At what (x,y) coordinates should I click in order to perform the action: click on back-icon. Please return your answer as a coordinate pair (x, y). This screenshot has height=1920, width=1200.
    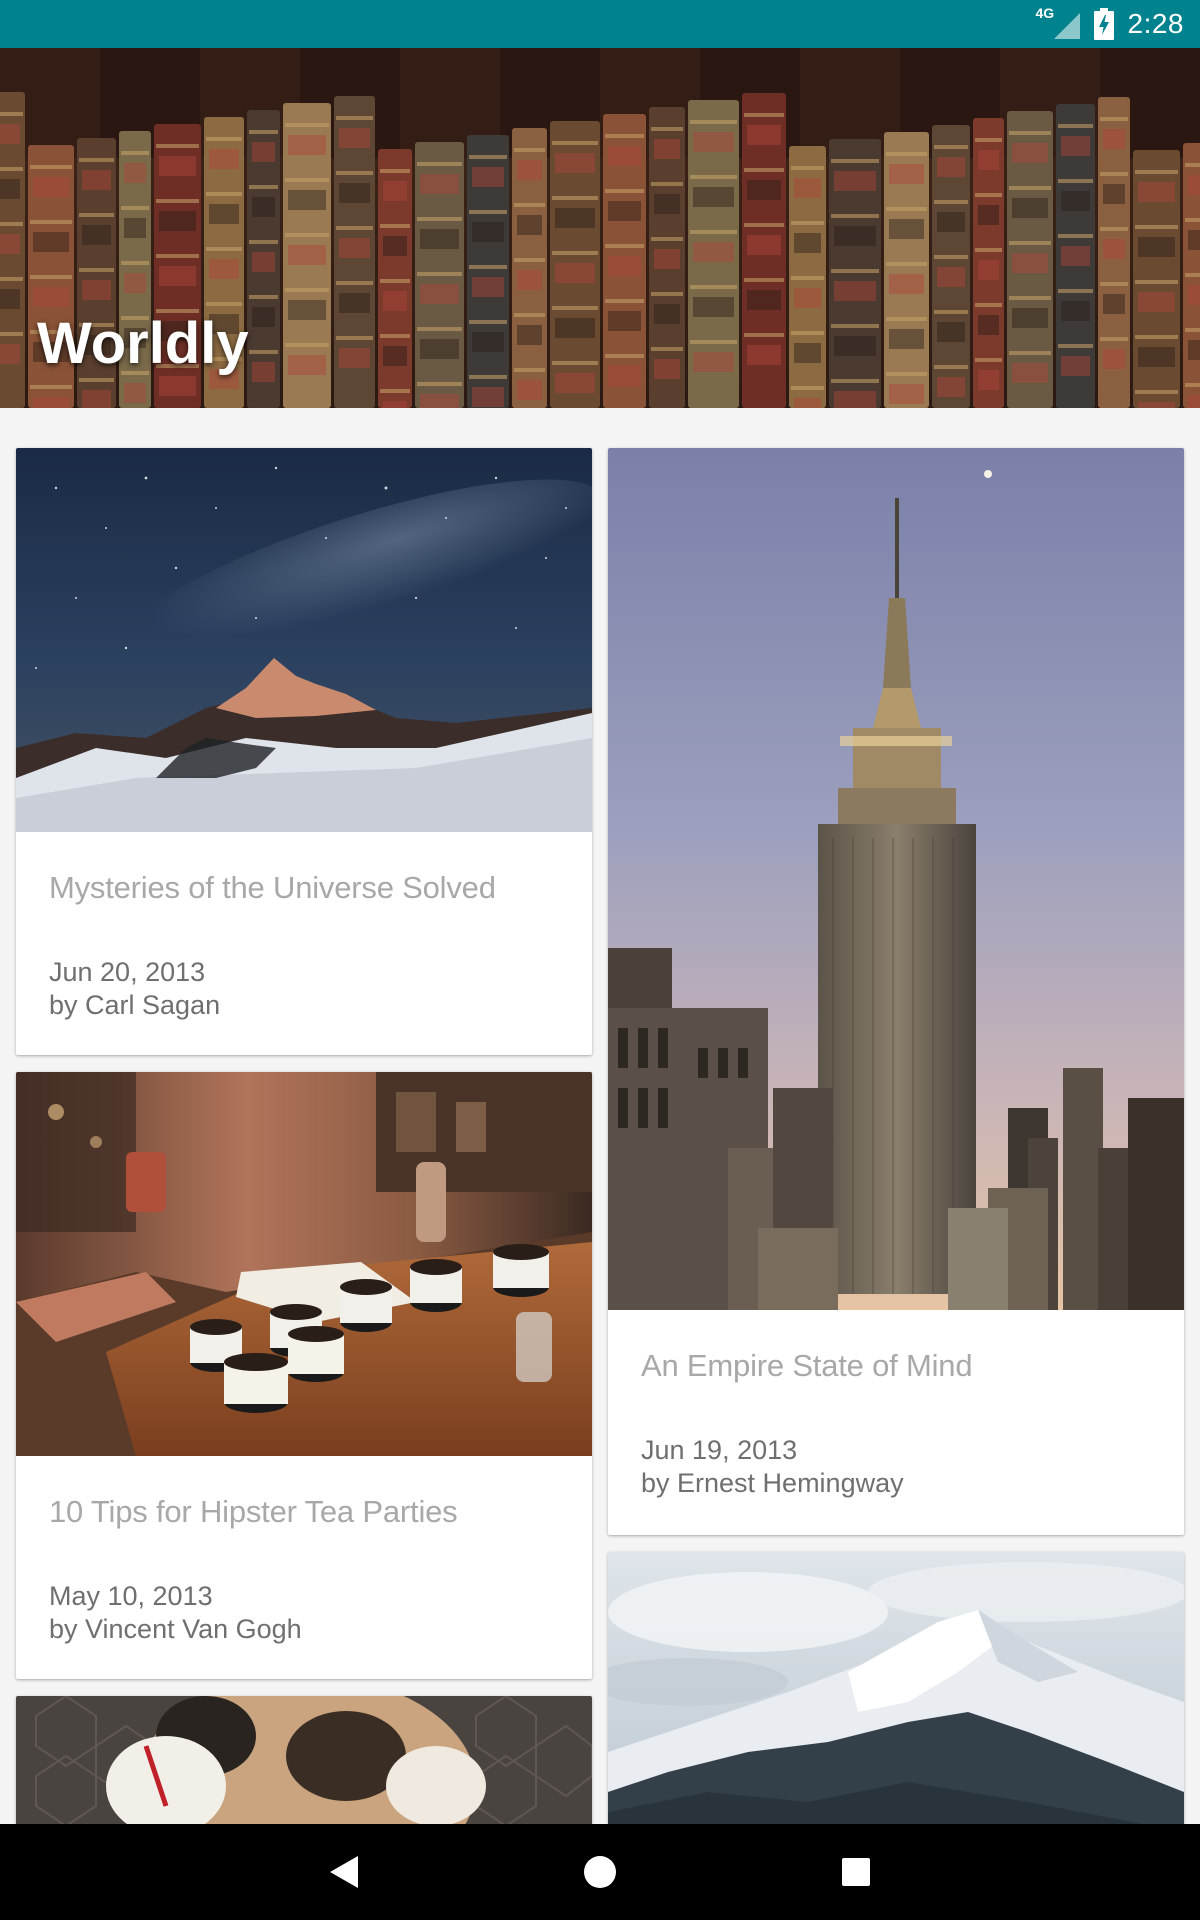
    Looking at the image, I should click on (344, 1872).